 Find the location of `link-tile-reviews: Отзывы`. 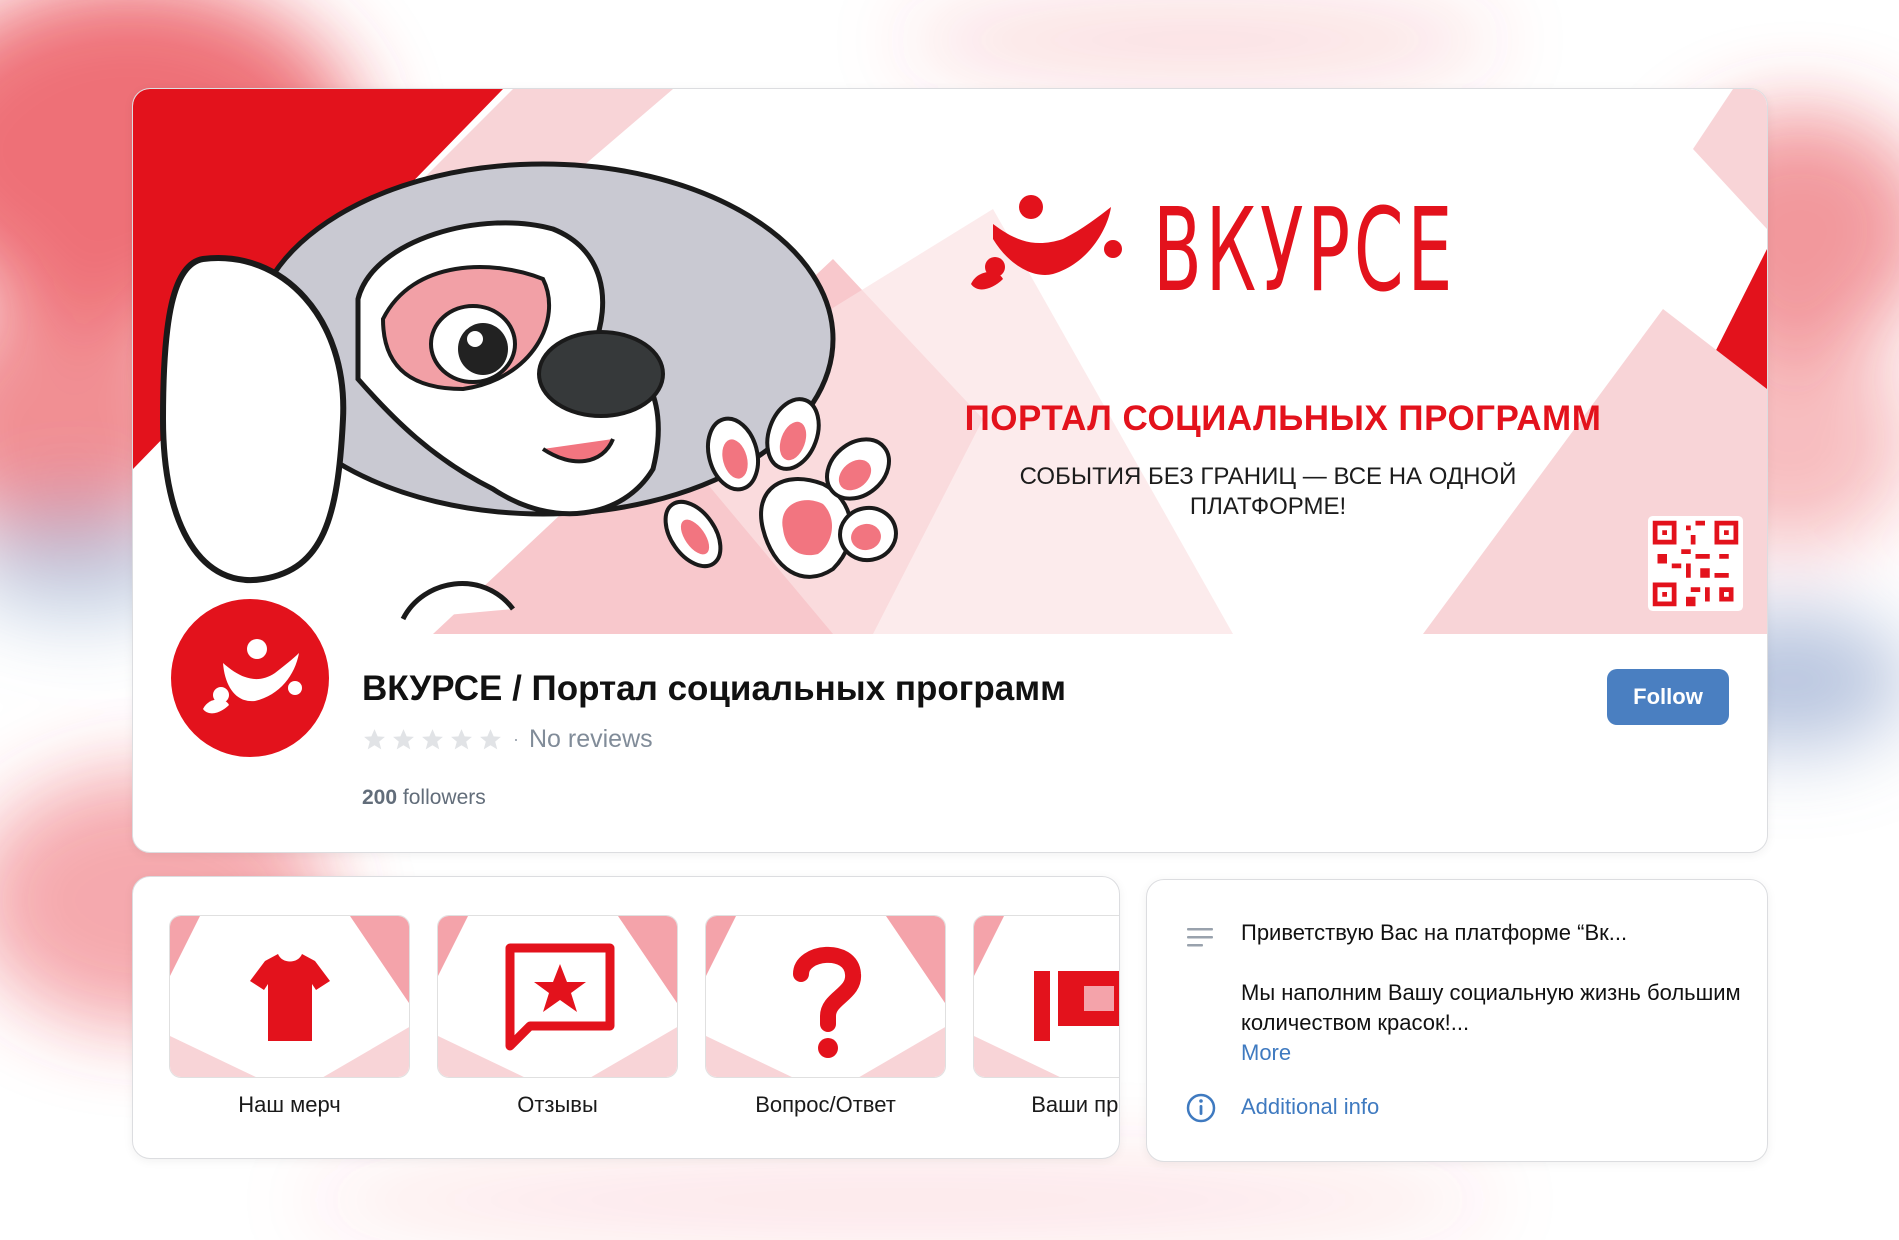

link-tile-reviews: Отзывы is located at coordinates (557, 1016).